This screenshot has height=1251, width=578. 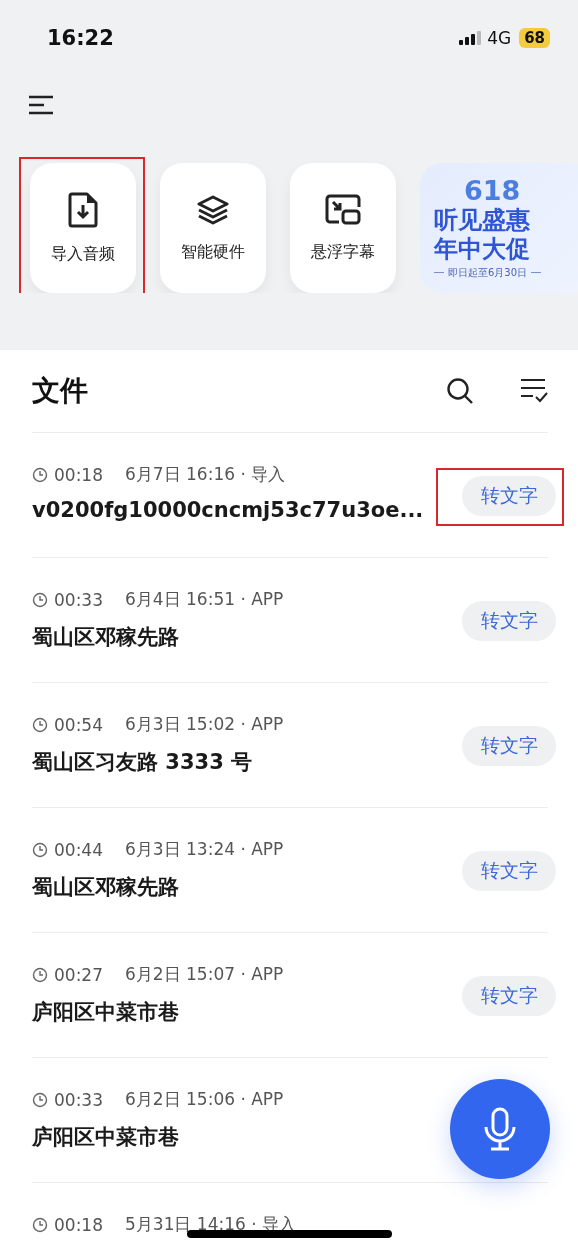 I want to click on file-meta: 6月3日 13:24 · APP, so click(x=204, y=849).